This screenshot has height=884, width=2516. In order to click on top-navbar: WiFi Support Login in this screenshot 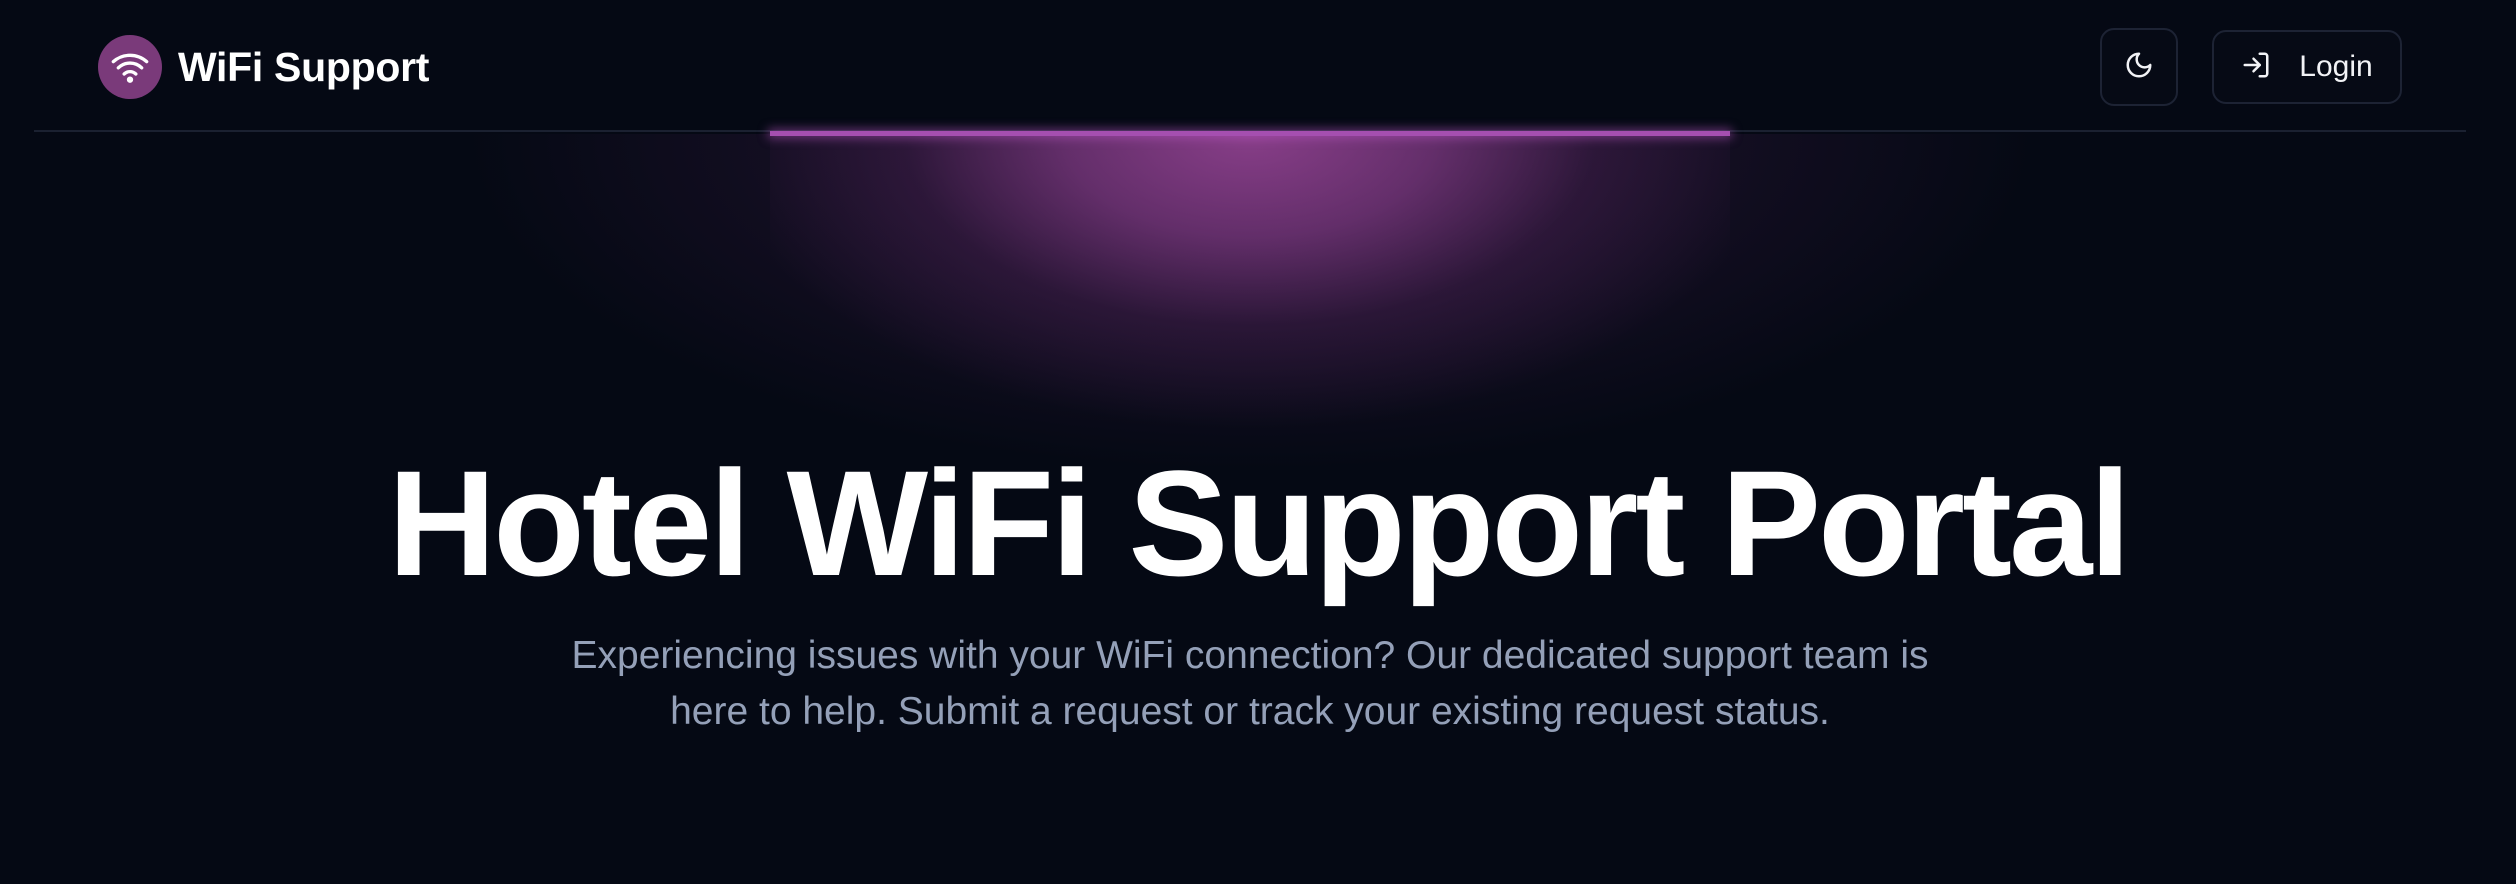, I will do `click(1258, 65)`.